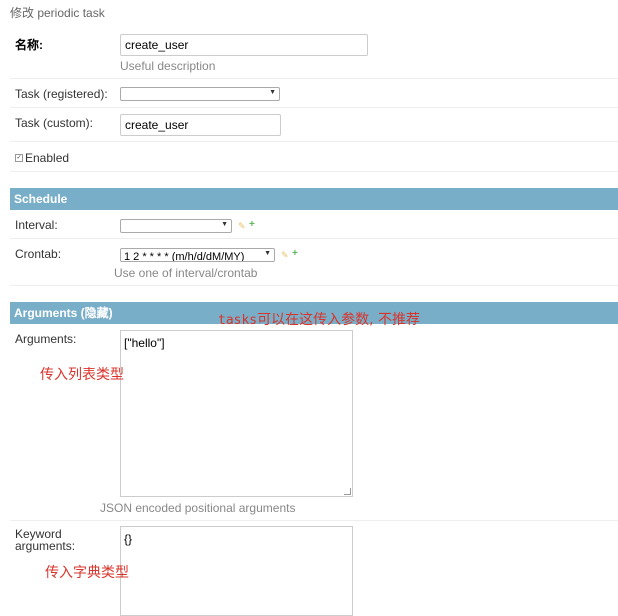 This screenshot has width=618, height=616. I want to click on enabled-label: Enabled, so click(47, 158).